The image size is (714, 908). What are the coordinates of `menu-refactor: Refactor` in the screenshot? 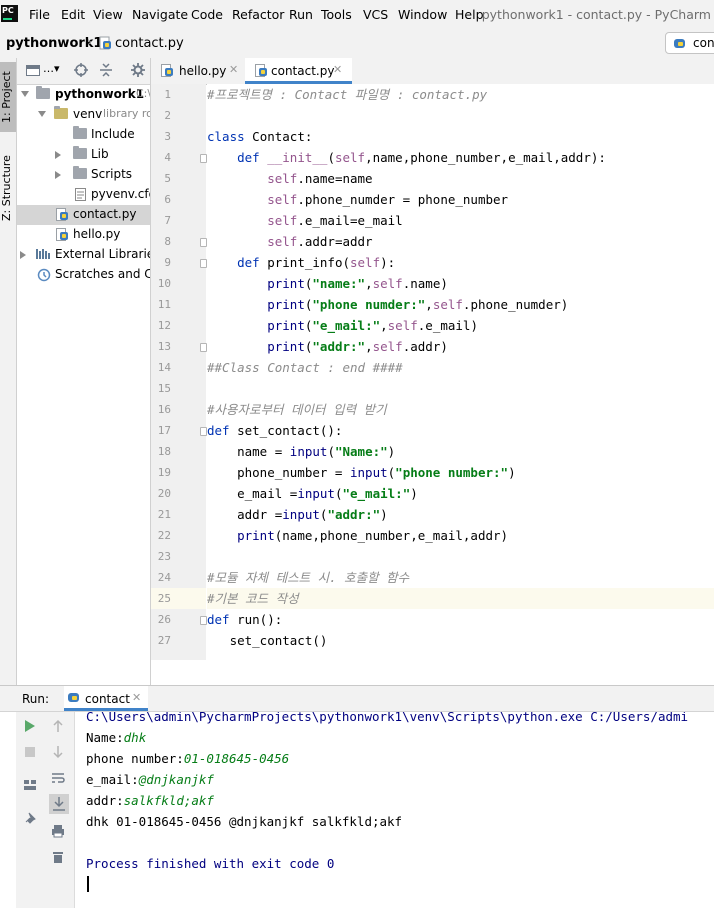 It's located at (258, 14).